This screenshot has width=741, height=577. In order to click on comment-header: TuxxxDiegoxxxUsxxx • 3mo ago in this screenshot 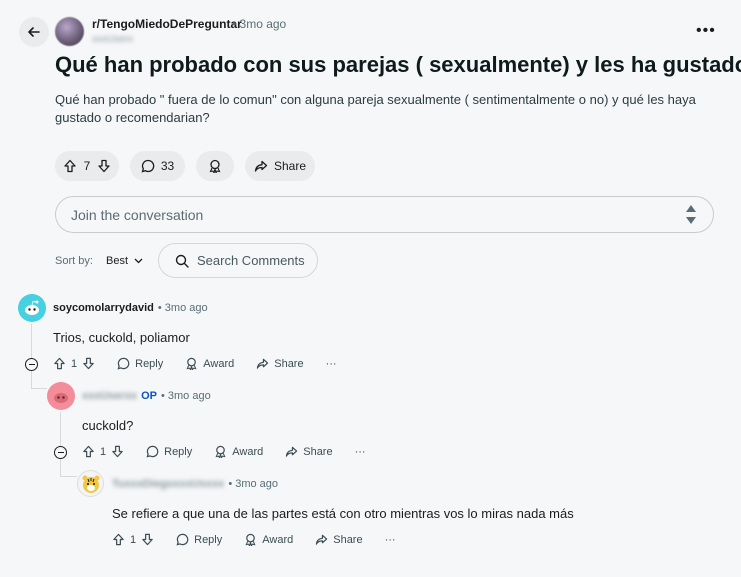, I will do `click(195, 484)`.